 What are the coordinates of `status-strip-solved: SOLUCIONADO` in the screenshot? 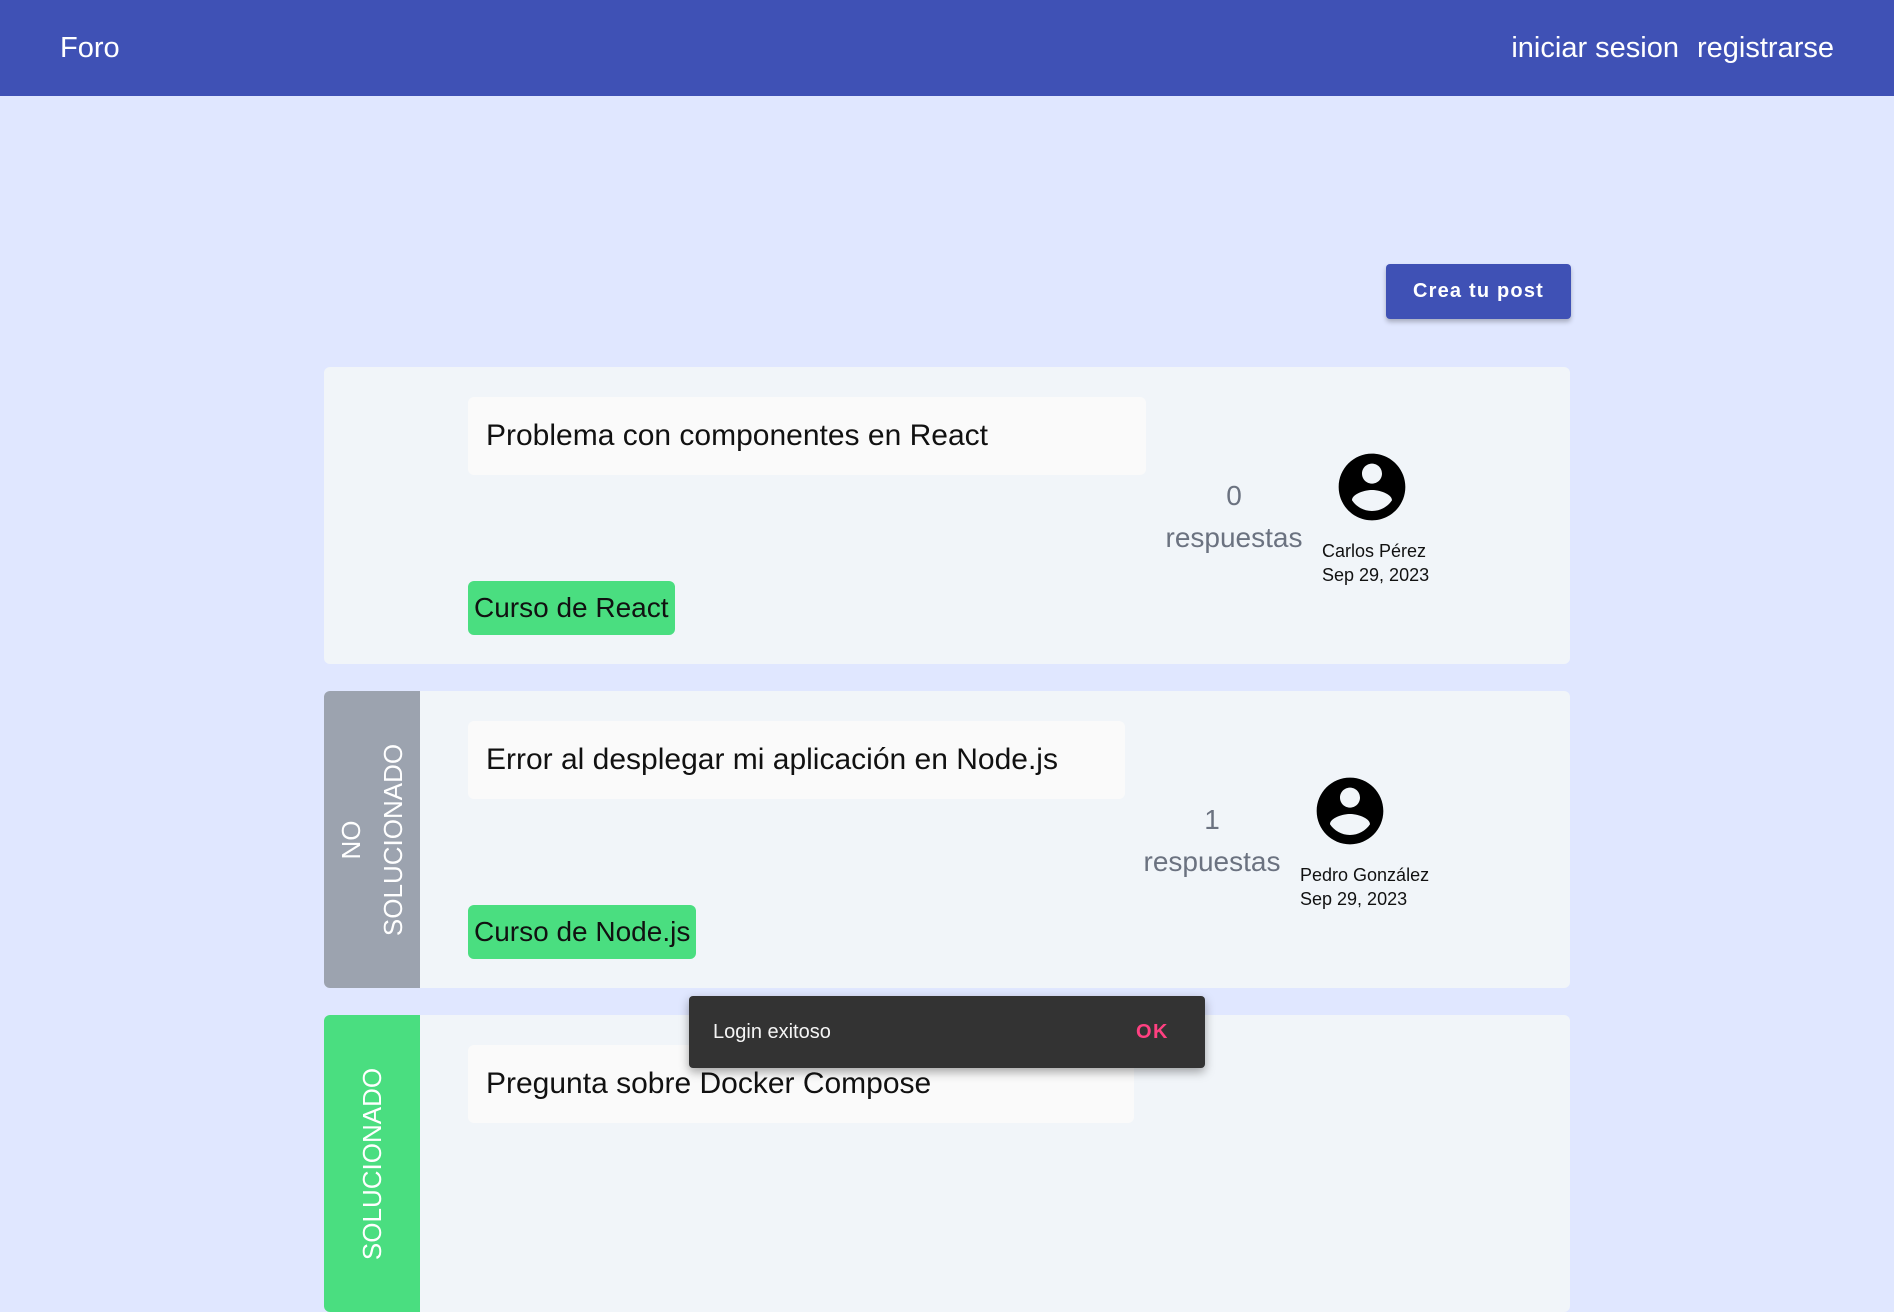 It's located at (372, 1163).